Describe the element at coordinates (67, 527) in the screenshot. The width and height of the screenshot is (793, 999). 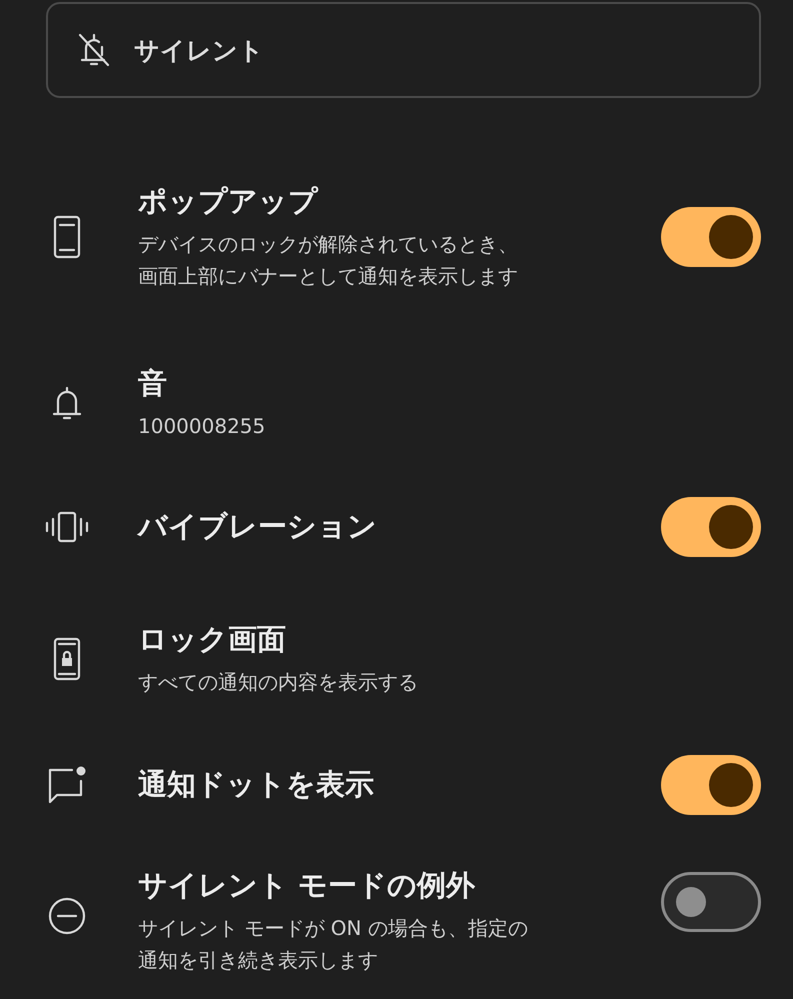
I see `vibration-icon` at that location.